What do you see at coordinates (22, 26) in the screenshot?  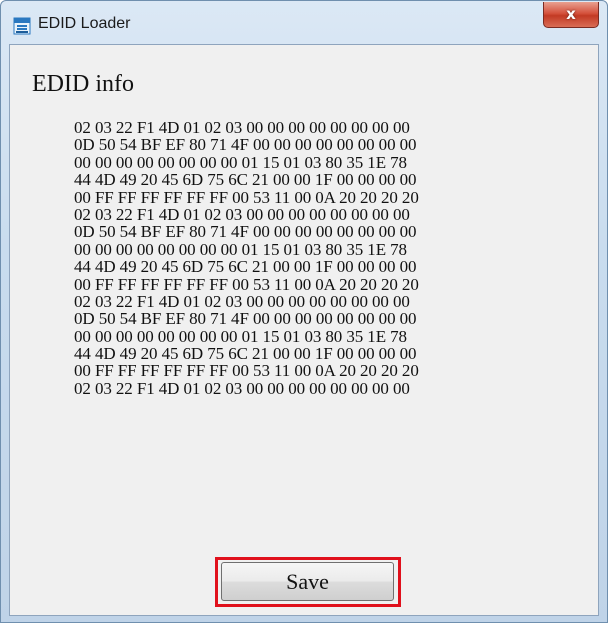 I see `app-icon` at bounding box center [22, 26].